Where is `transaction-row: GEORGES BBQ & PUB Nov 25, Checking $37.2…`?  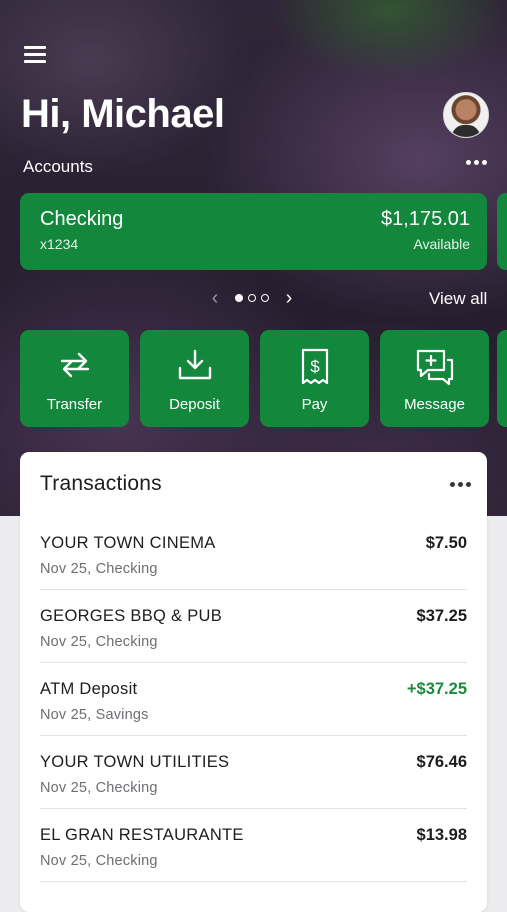 transaction-row: GEORGES BBQ & PUB Nov 25, Checking $37.2… is located at coordinates (253, 626).